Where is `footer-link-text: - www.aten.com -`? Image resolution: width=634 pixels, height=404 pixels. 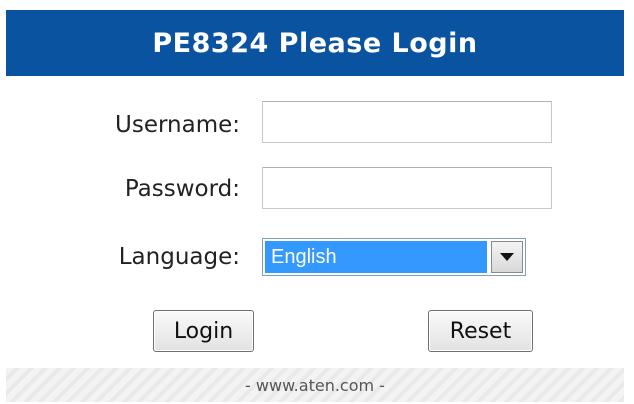
footer-link-text: - www.aten.com - is located at coordinates (315, 385).